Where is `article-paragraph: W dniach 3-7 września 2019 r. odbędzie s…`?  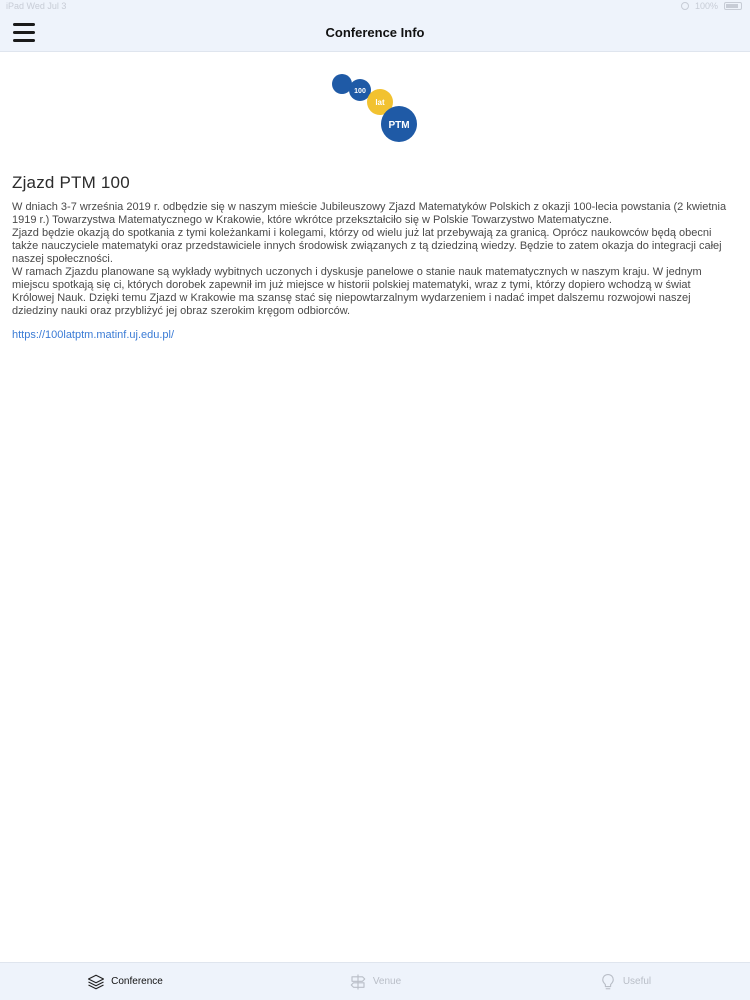
article-paragraph: W dniach 3-7 września 2019 r. odbędzie s… is located at coordinates (369, 213).